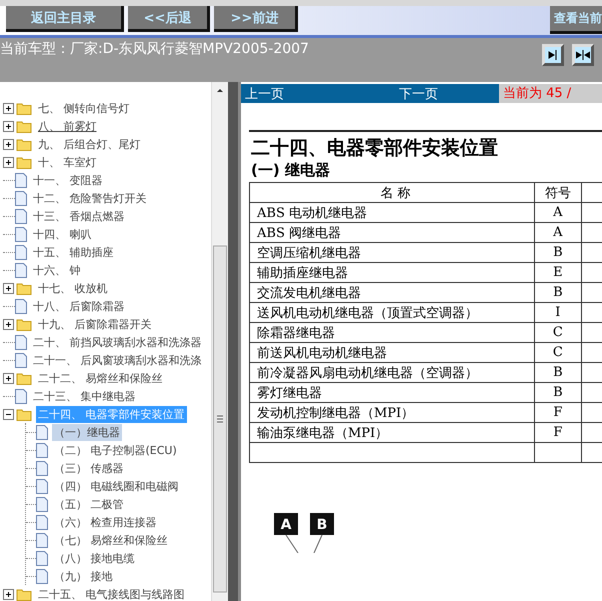  What do you see at coordinates (392, 352) in the screenshot?
I see `table-cell: 前送风机电动机继电器` at bounding box center [392, 352].